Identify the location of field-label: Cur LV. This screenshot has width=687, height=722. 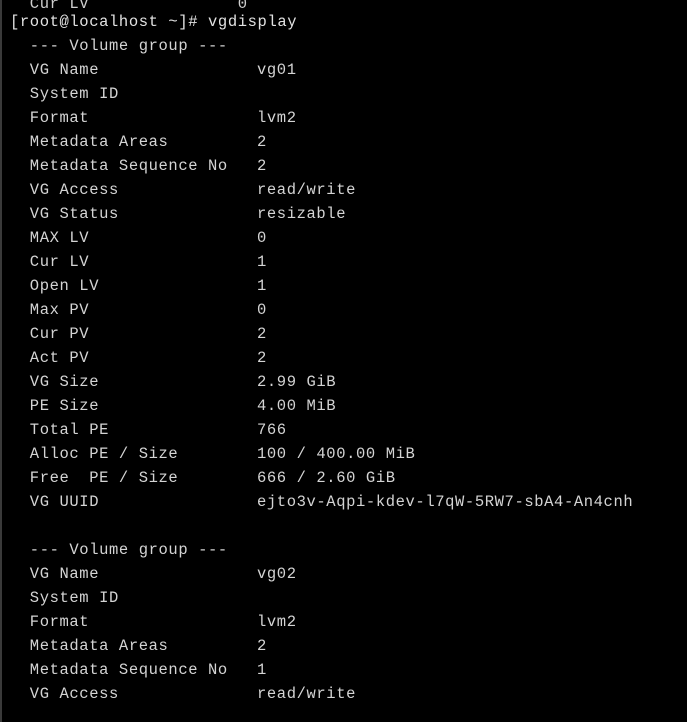
(50, 262).